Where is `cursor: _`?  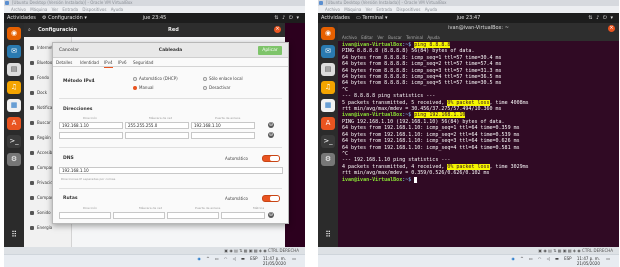
cursor: _ is located at coordinates (416, 179).